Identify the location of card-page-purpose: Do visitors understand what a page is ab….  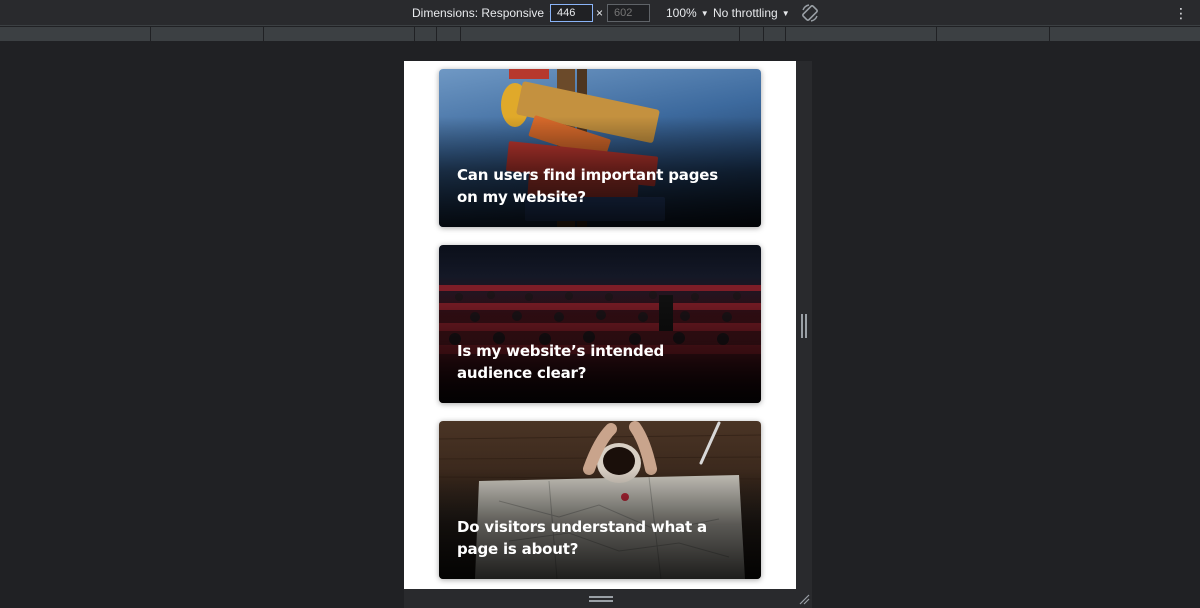
(600, 500).